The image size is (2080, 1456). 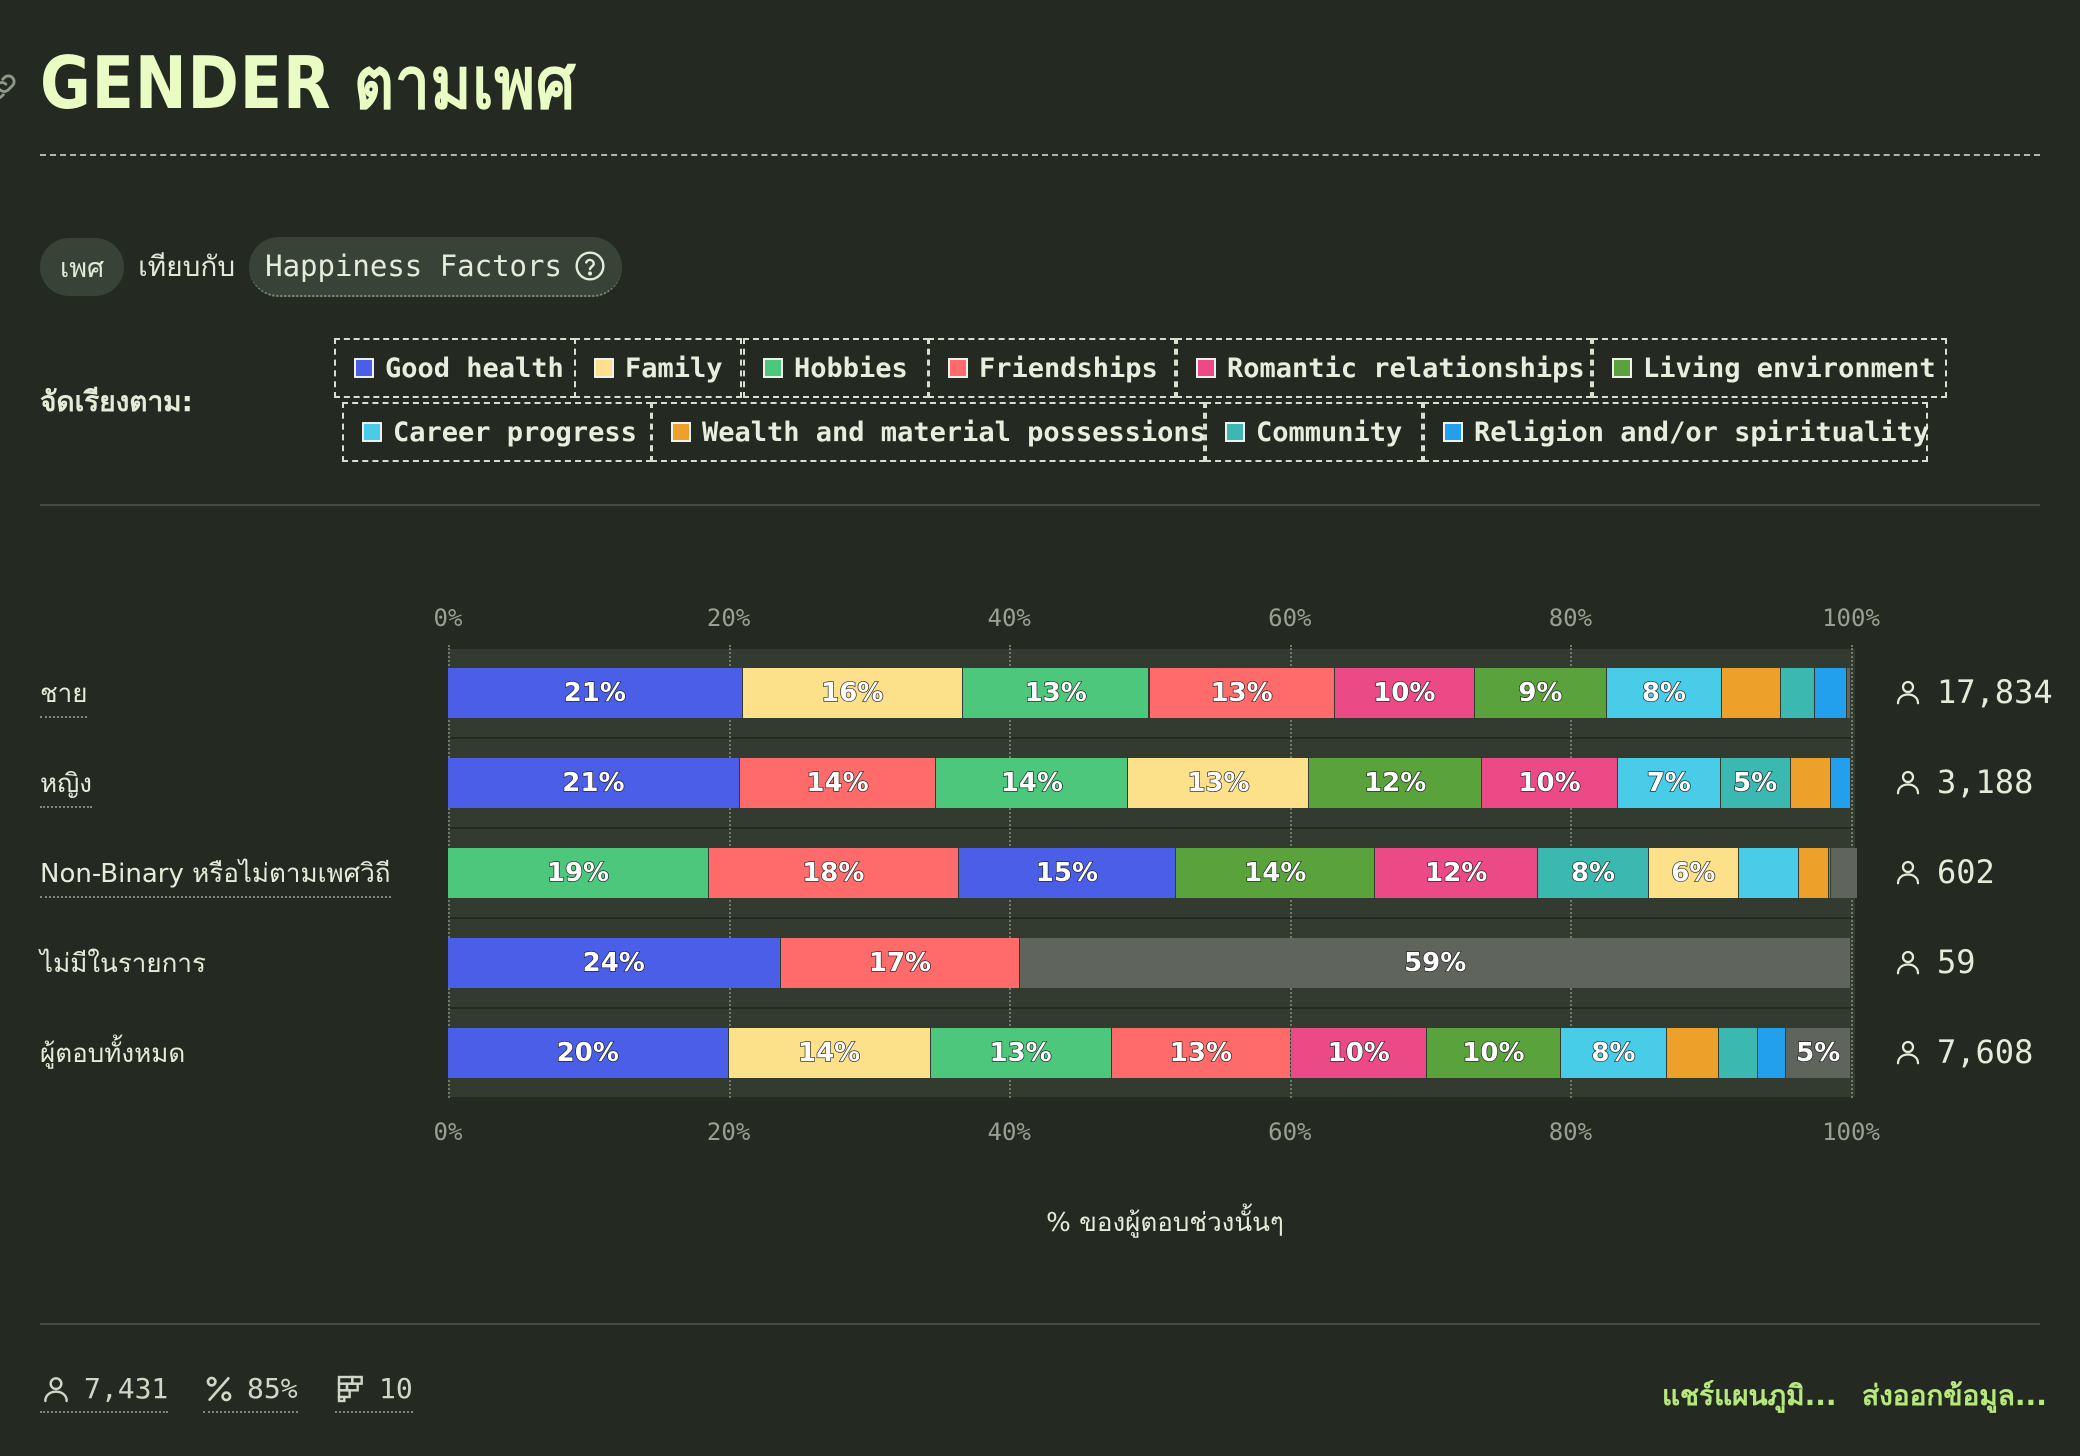 I want to click on dimension-pill: เพศ, so click(x=82, y=267).